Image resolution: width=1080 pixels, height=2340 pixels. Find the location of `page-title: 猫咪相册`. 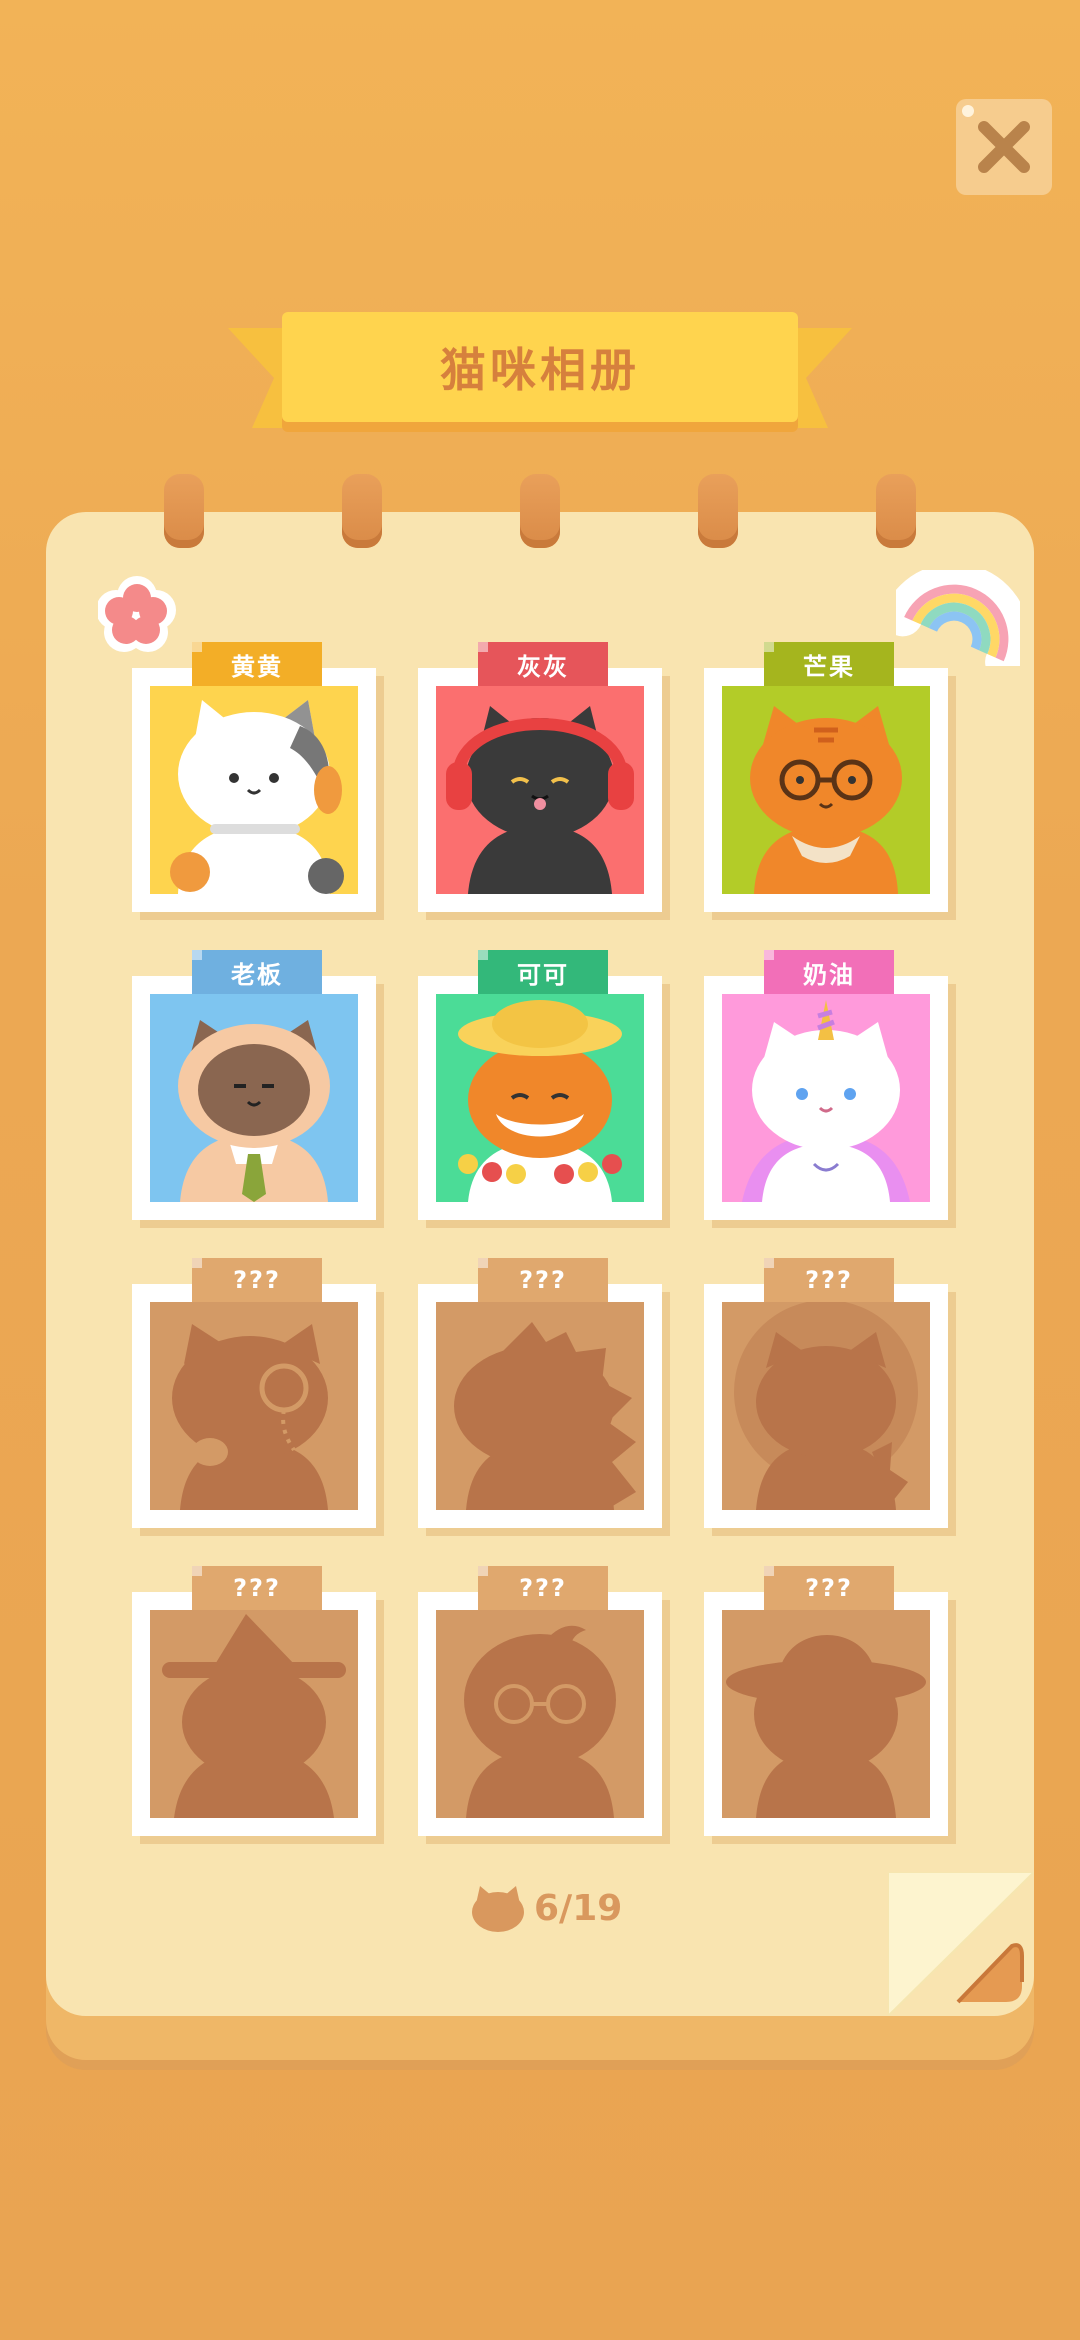

page-title: 猫咪相册 is located at coordinates (540, 370).